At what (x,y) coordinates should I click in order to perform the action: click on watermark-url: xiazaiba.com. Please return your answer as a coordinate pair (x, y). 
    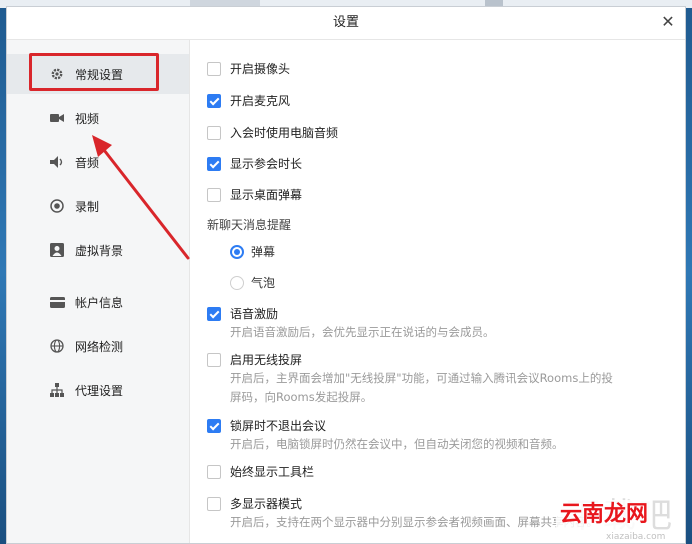
    Looking at the image, I should click on (636, 537).